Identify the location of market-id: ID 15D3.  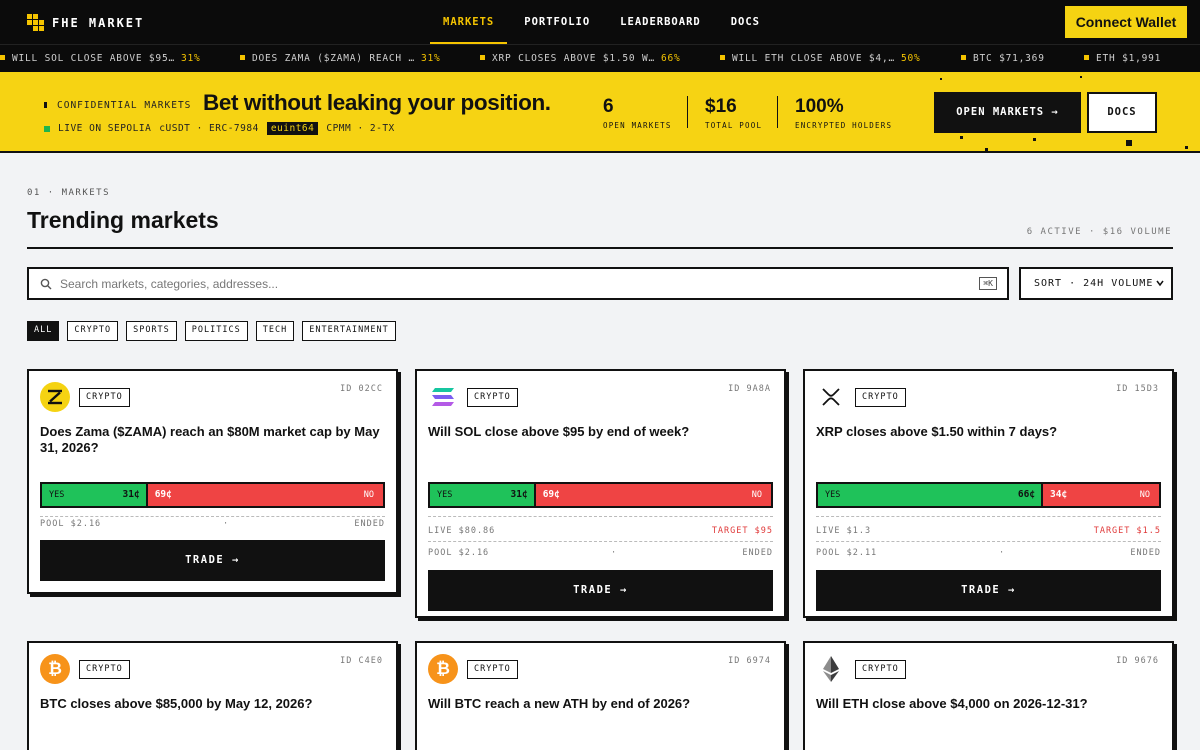
(1137, 389).